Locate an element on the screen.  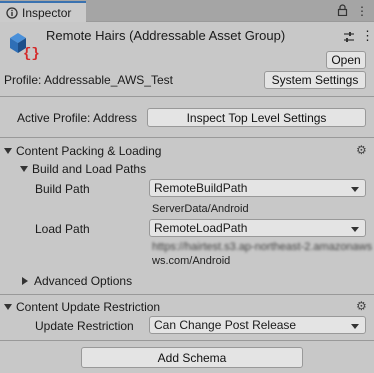
build-load-paths-foldout: Build and Load Paths is located at coordinates (83, 169).